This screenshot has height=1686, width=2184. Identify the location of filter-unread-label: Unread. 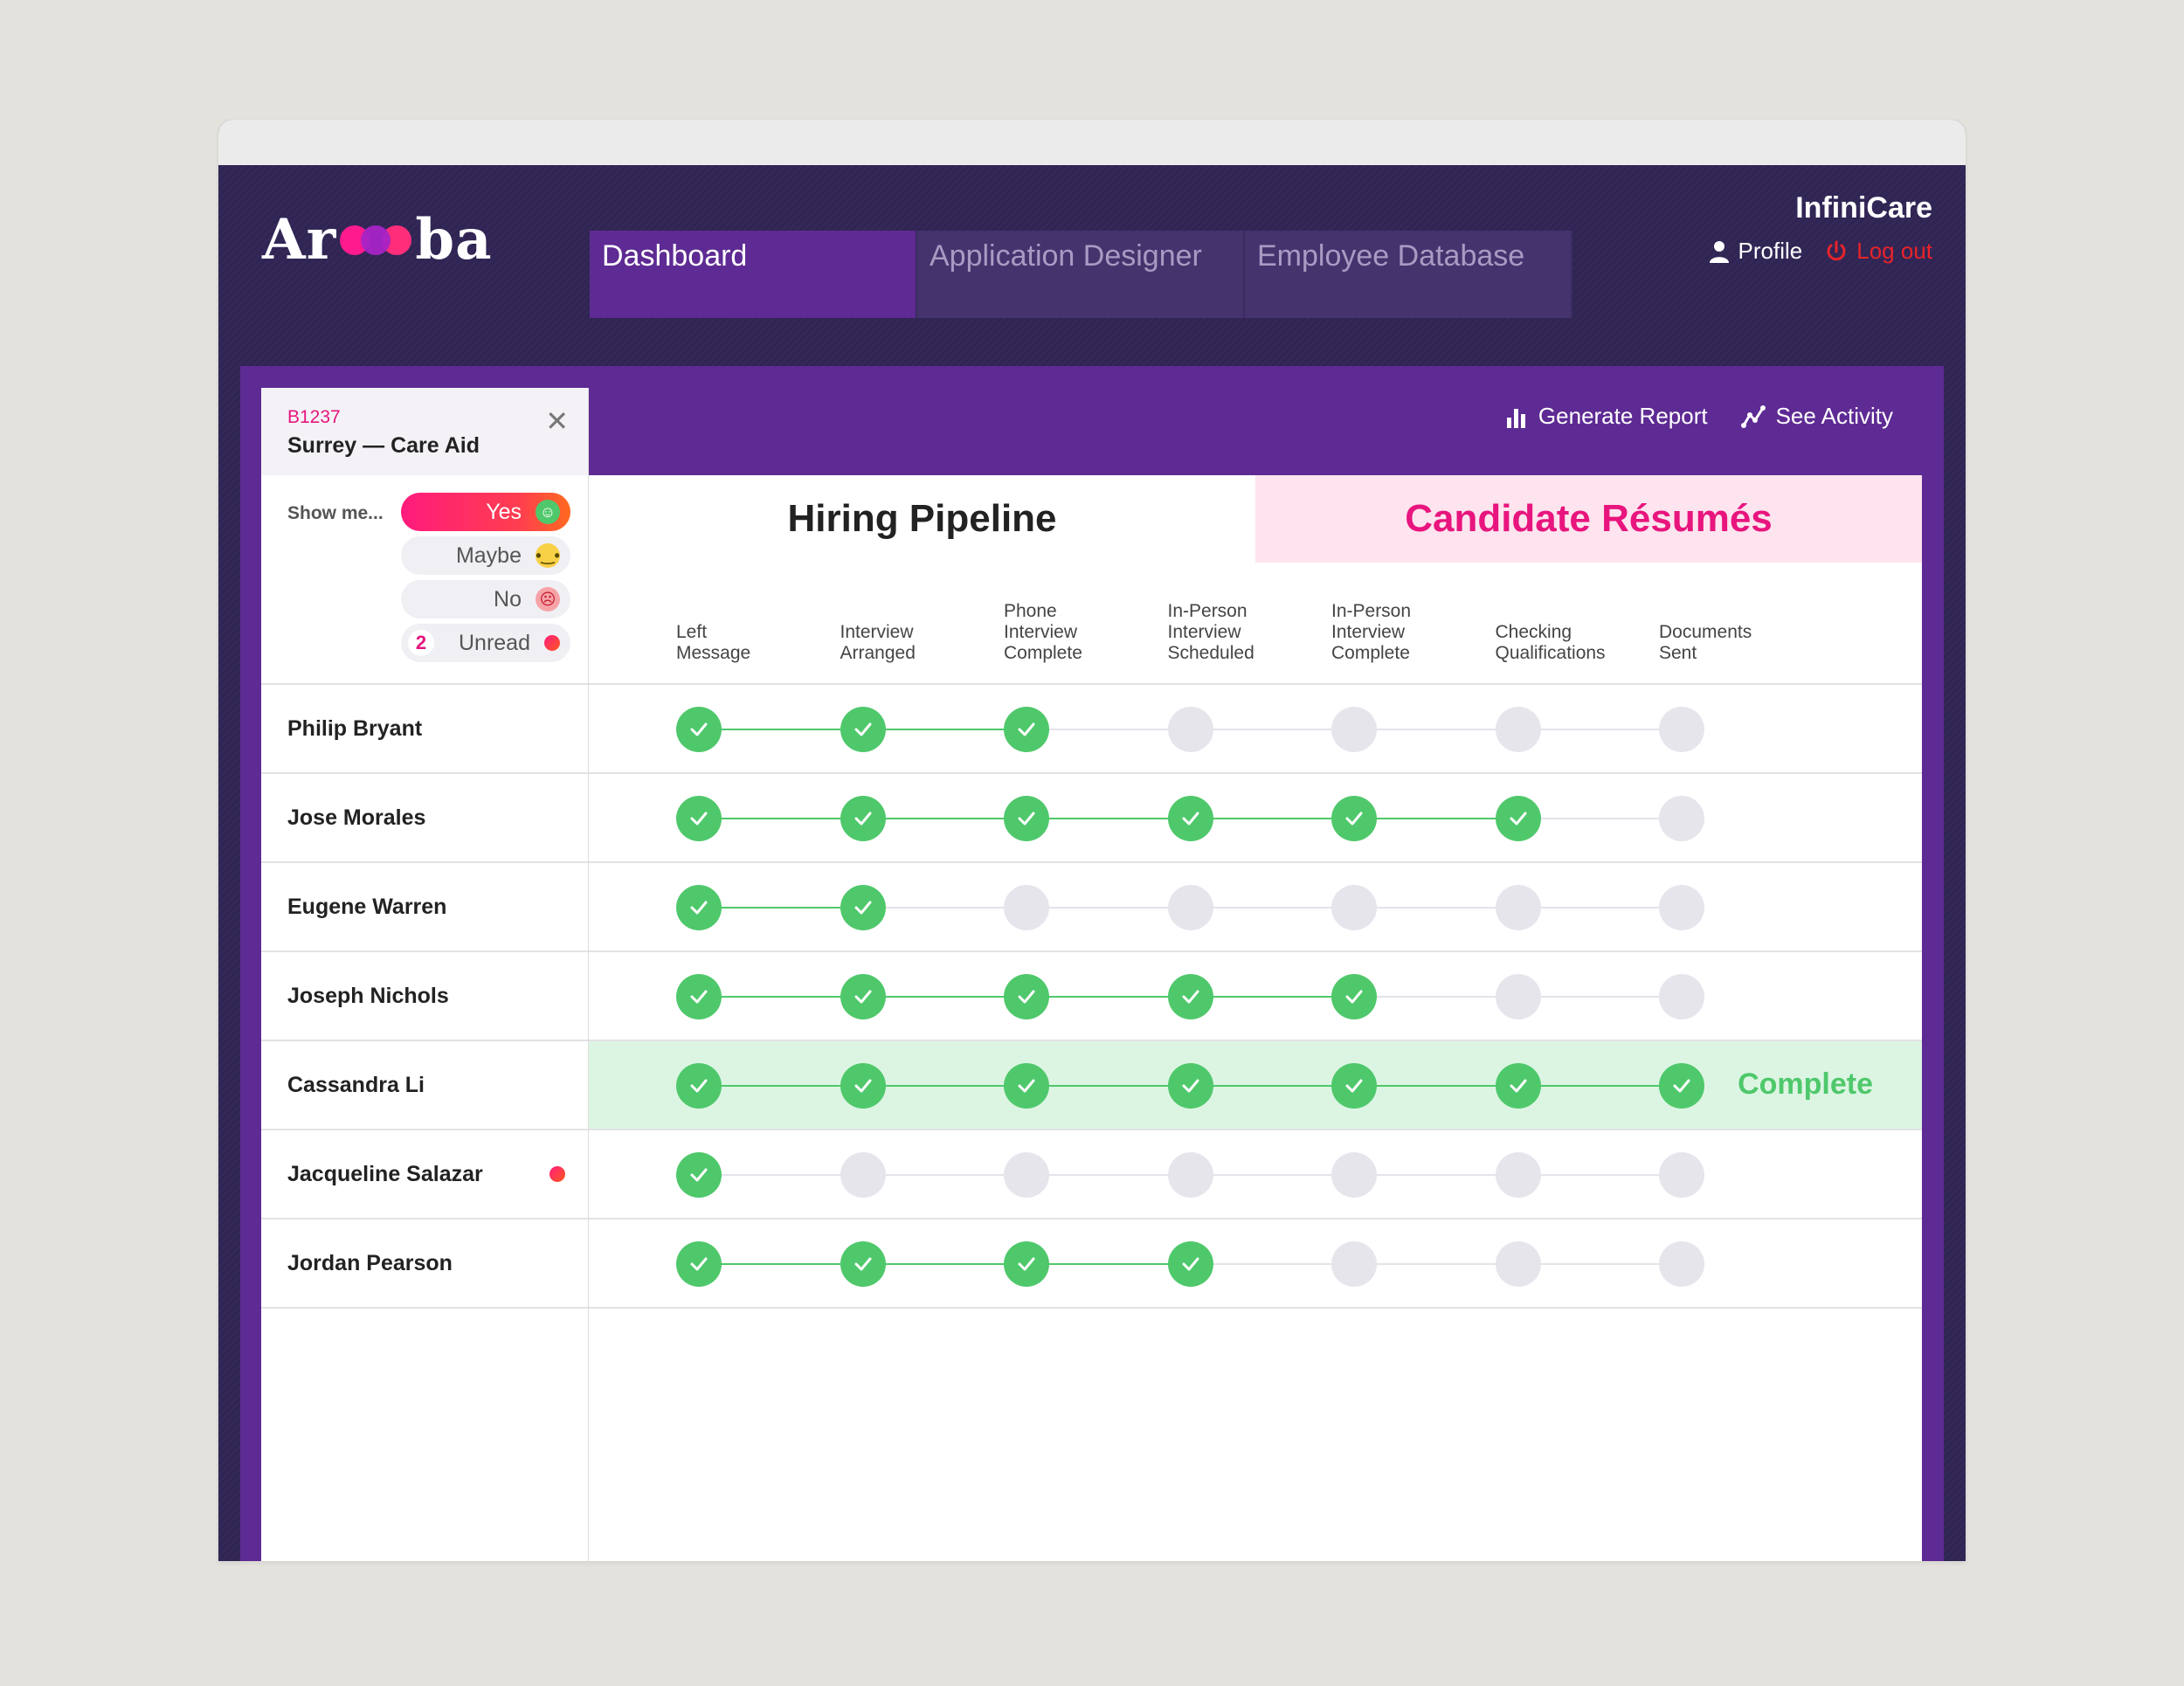
(494, 642).